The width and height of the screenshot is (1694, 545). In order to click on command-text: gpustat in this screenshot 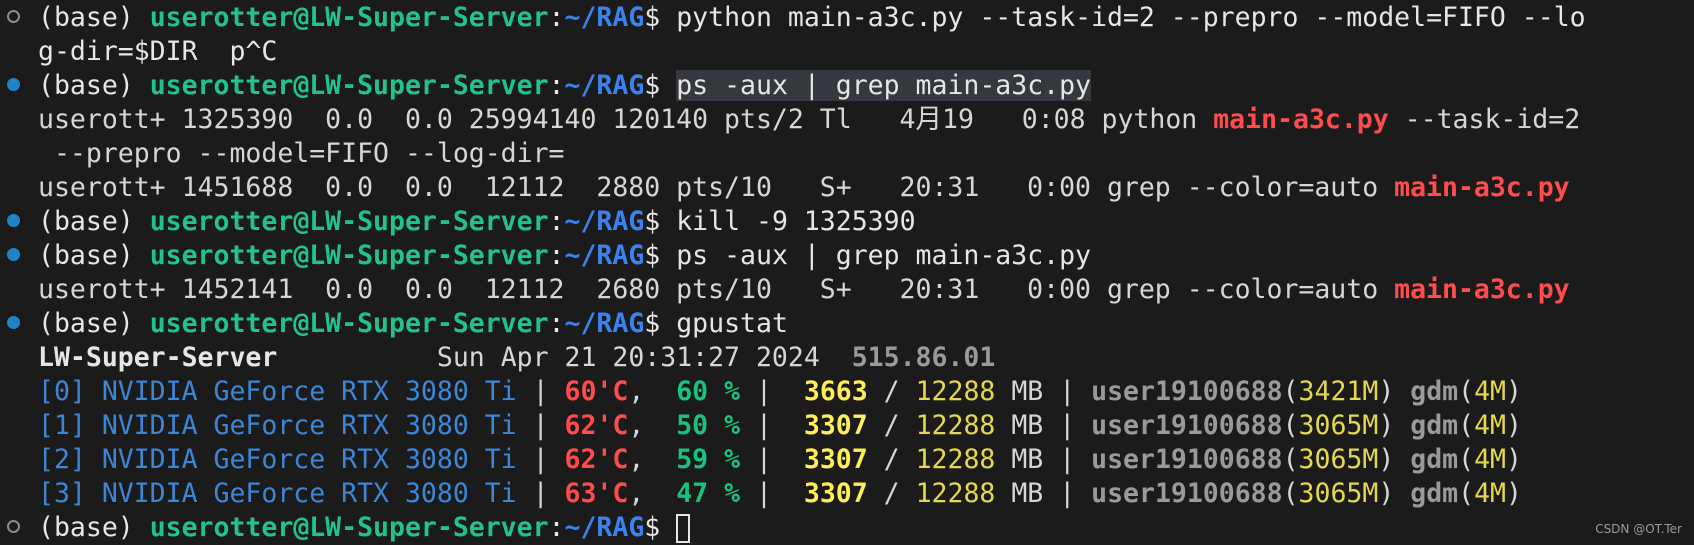, I will do `click(732, 323)`.